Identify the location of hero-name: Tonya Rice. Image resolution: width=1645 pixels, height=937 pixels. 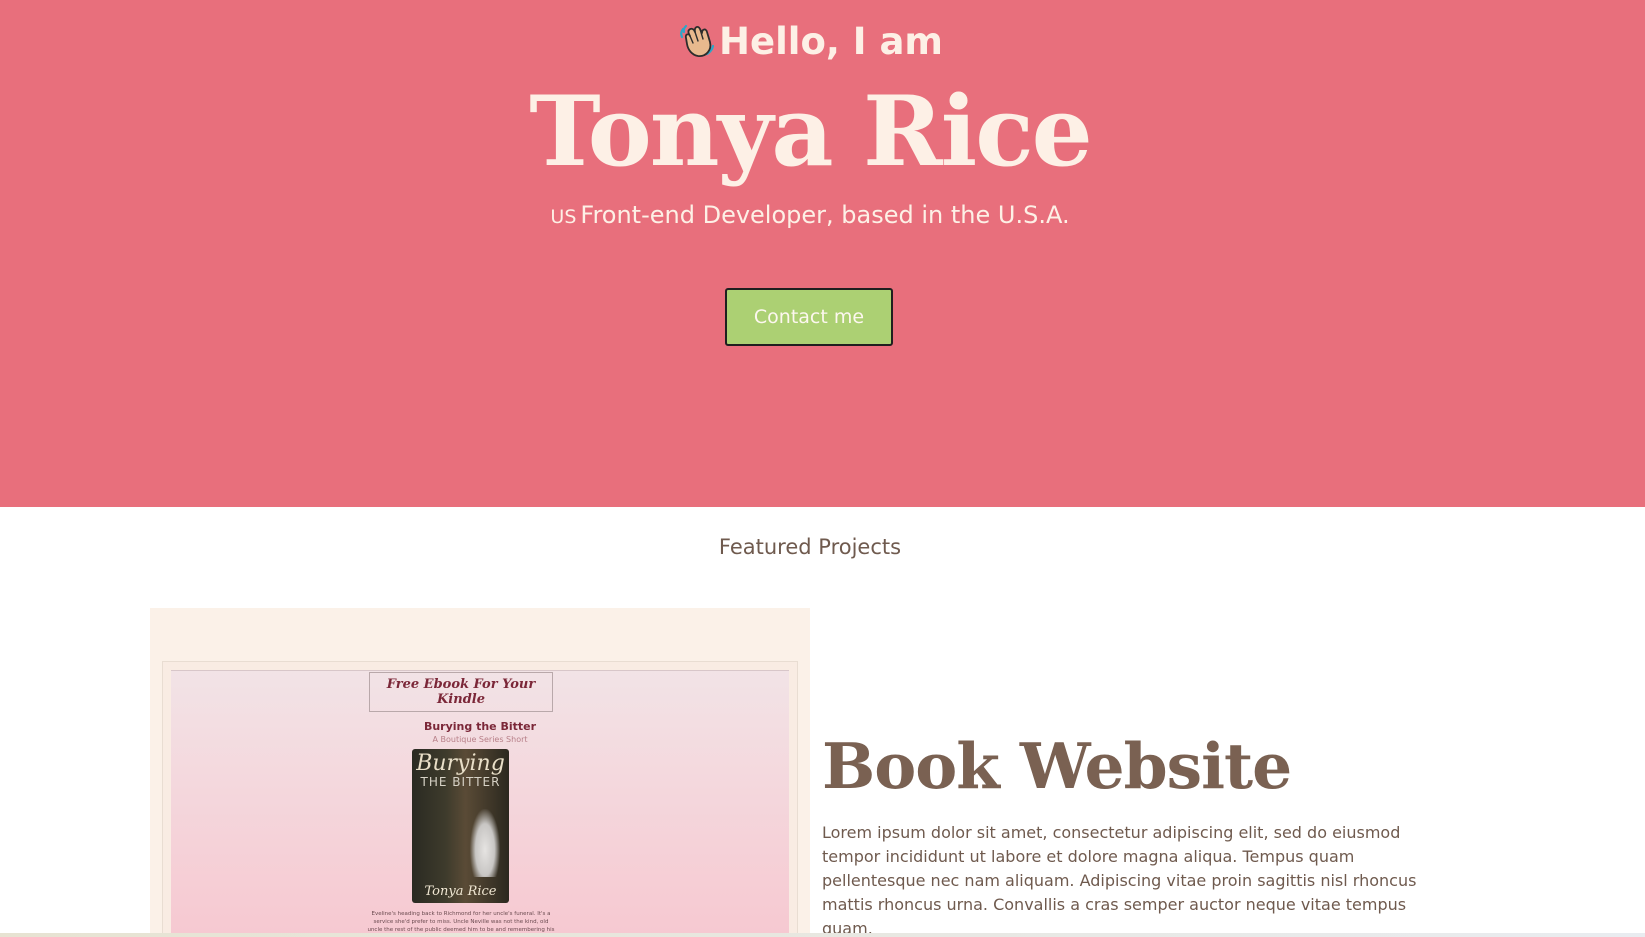
(810, 131).